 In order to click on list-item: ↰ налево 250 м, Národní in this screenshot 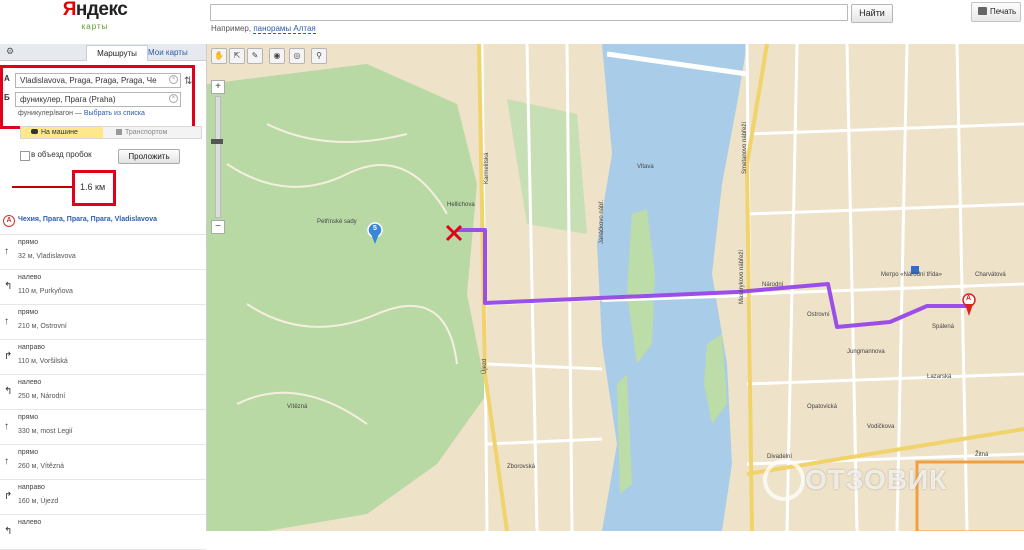, I will do `click(103, 392)`.